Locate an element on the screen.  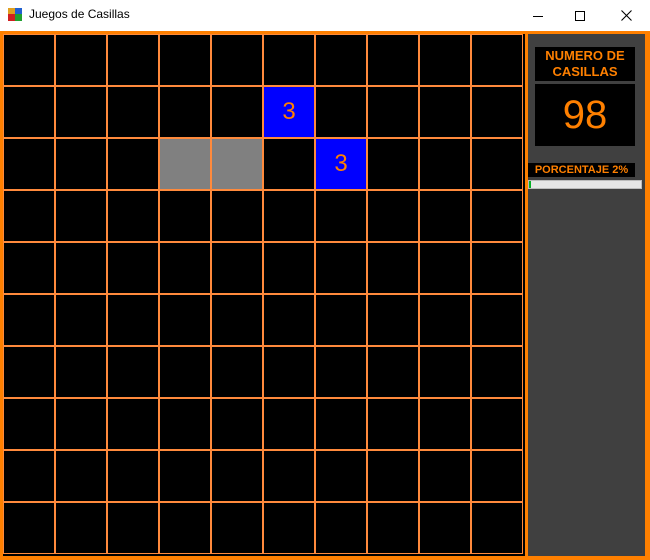
maximize-button is located at coordinates (580, 15).